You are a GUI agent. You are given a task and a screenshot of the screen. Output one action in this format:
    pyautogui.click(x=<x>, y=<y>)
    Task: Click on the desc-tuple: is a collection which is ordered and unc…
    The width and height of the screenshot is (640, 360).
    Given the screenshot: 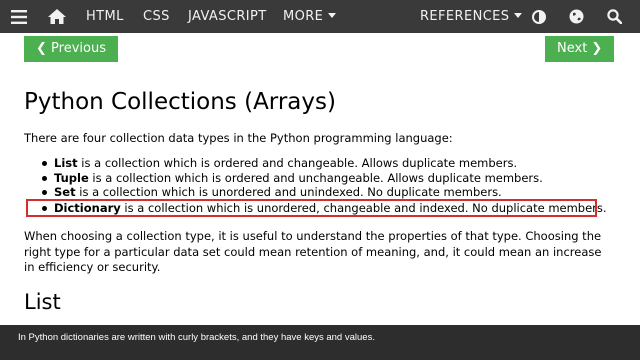 What is the action you would take?
    pyautogui.click(x=315, y=177)
    